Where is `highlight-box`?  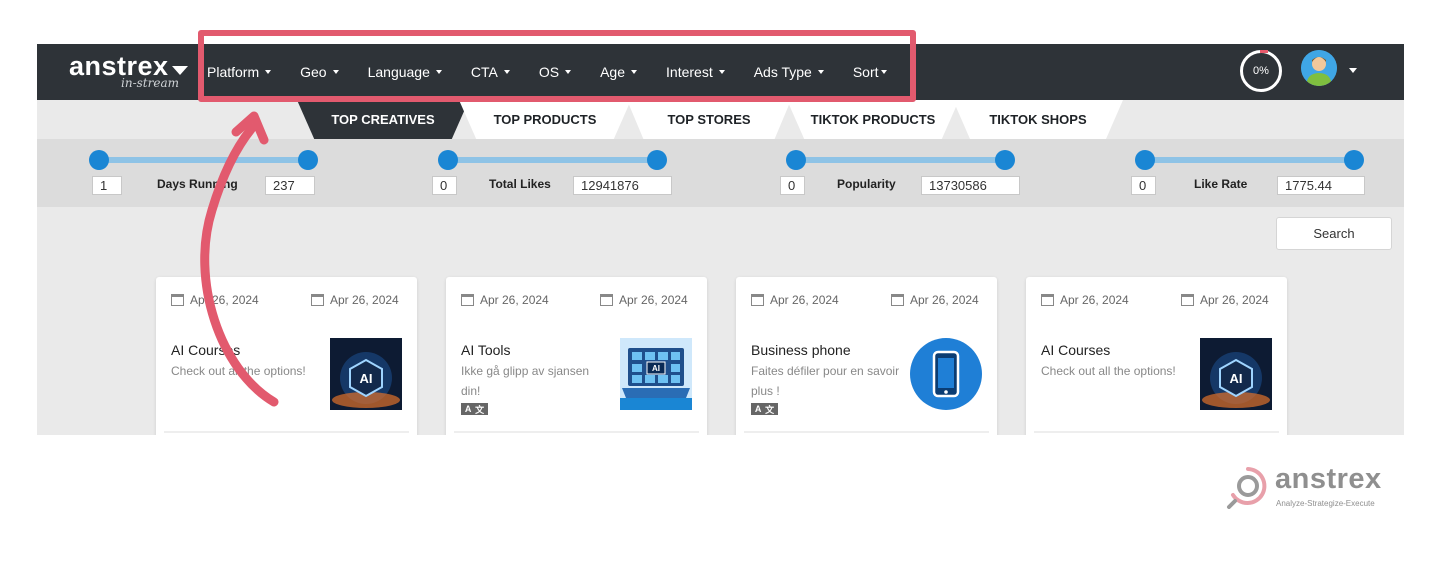
highlight-box is located at coordinates (557, 66).